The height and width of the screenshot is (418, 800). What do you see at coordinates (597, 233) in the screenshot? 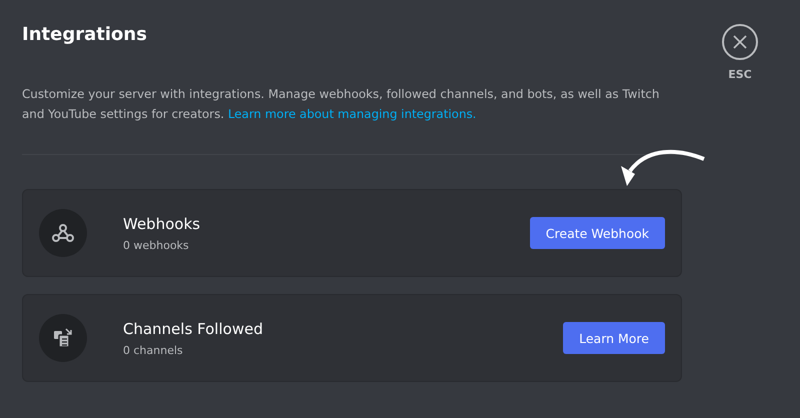
I see `create-webhook-button: Create Webhook` at bounding box center [597, 233].